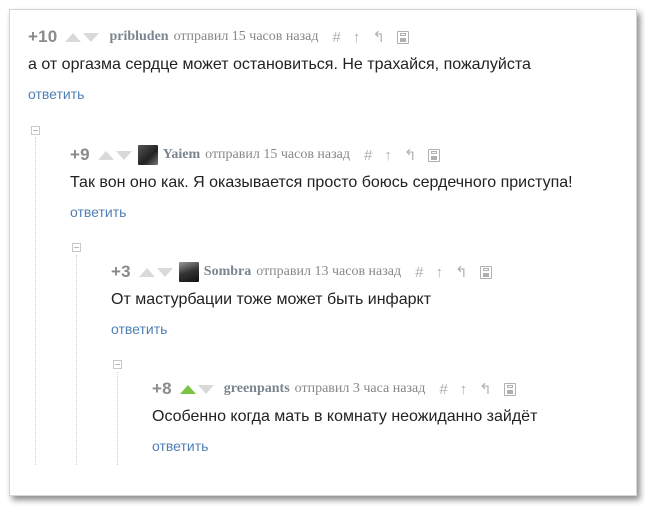  What do you see at coordinates (138, 37) in the screenshot?
I see `comment-author: pribluden` at bounding box center [138, 37].